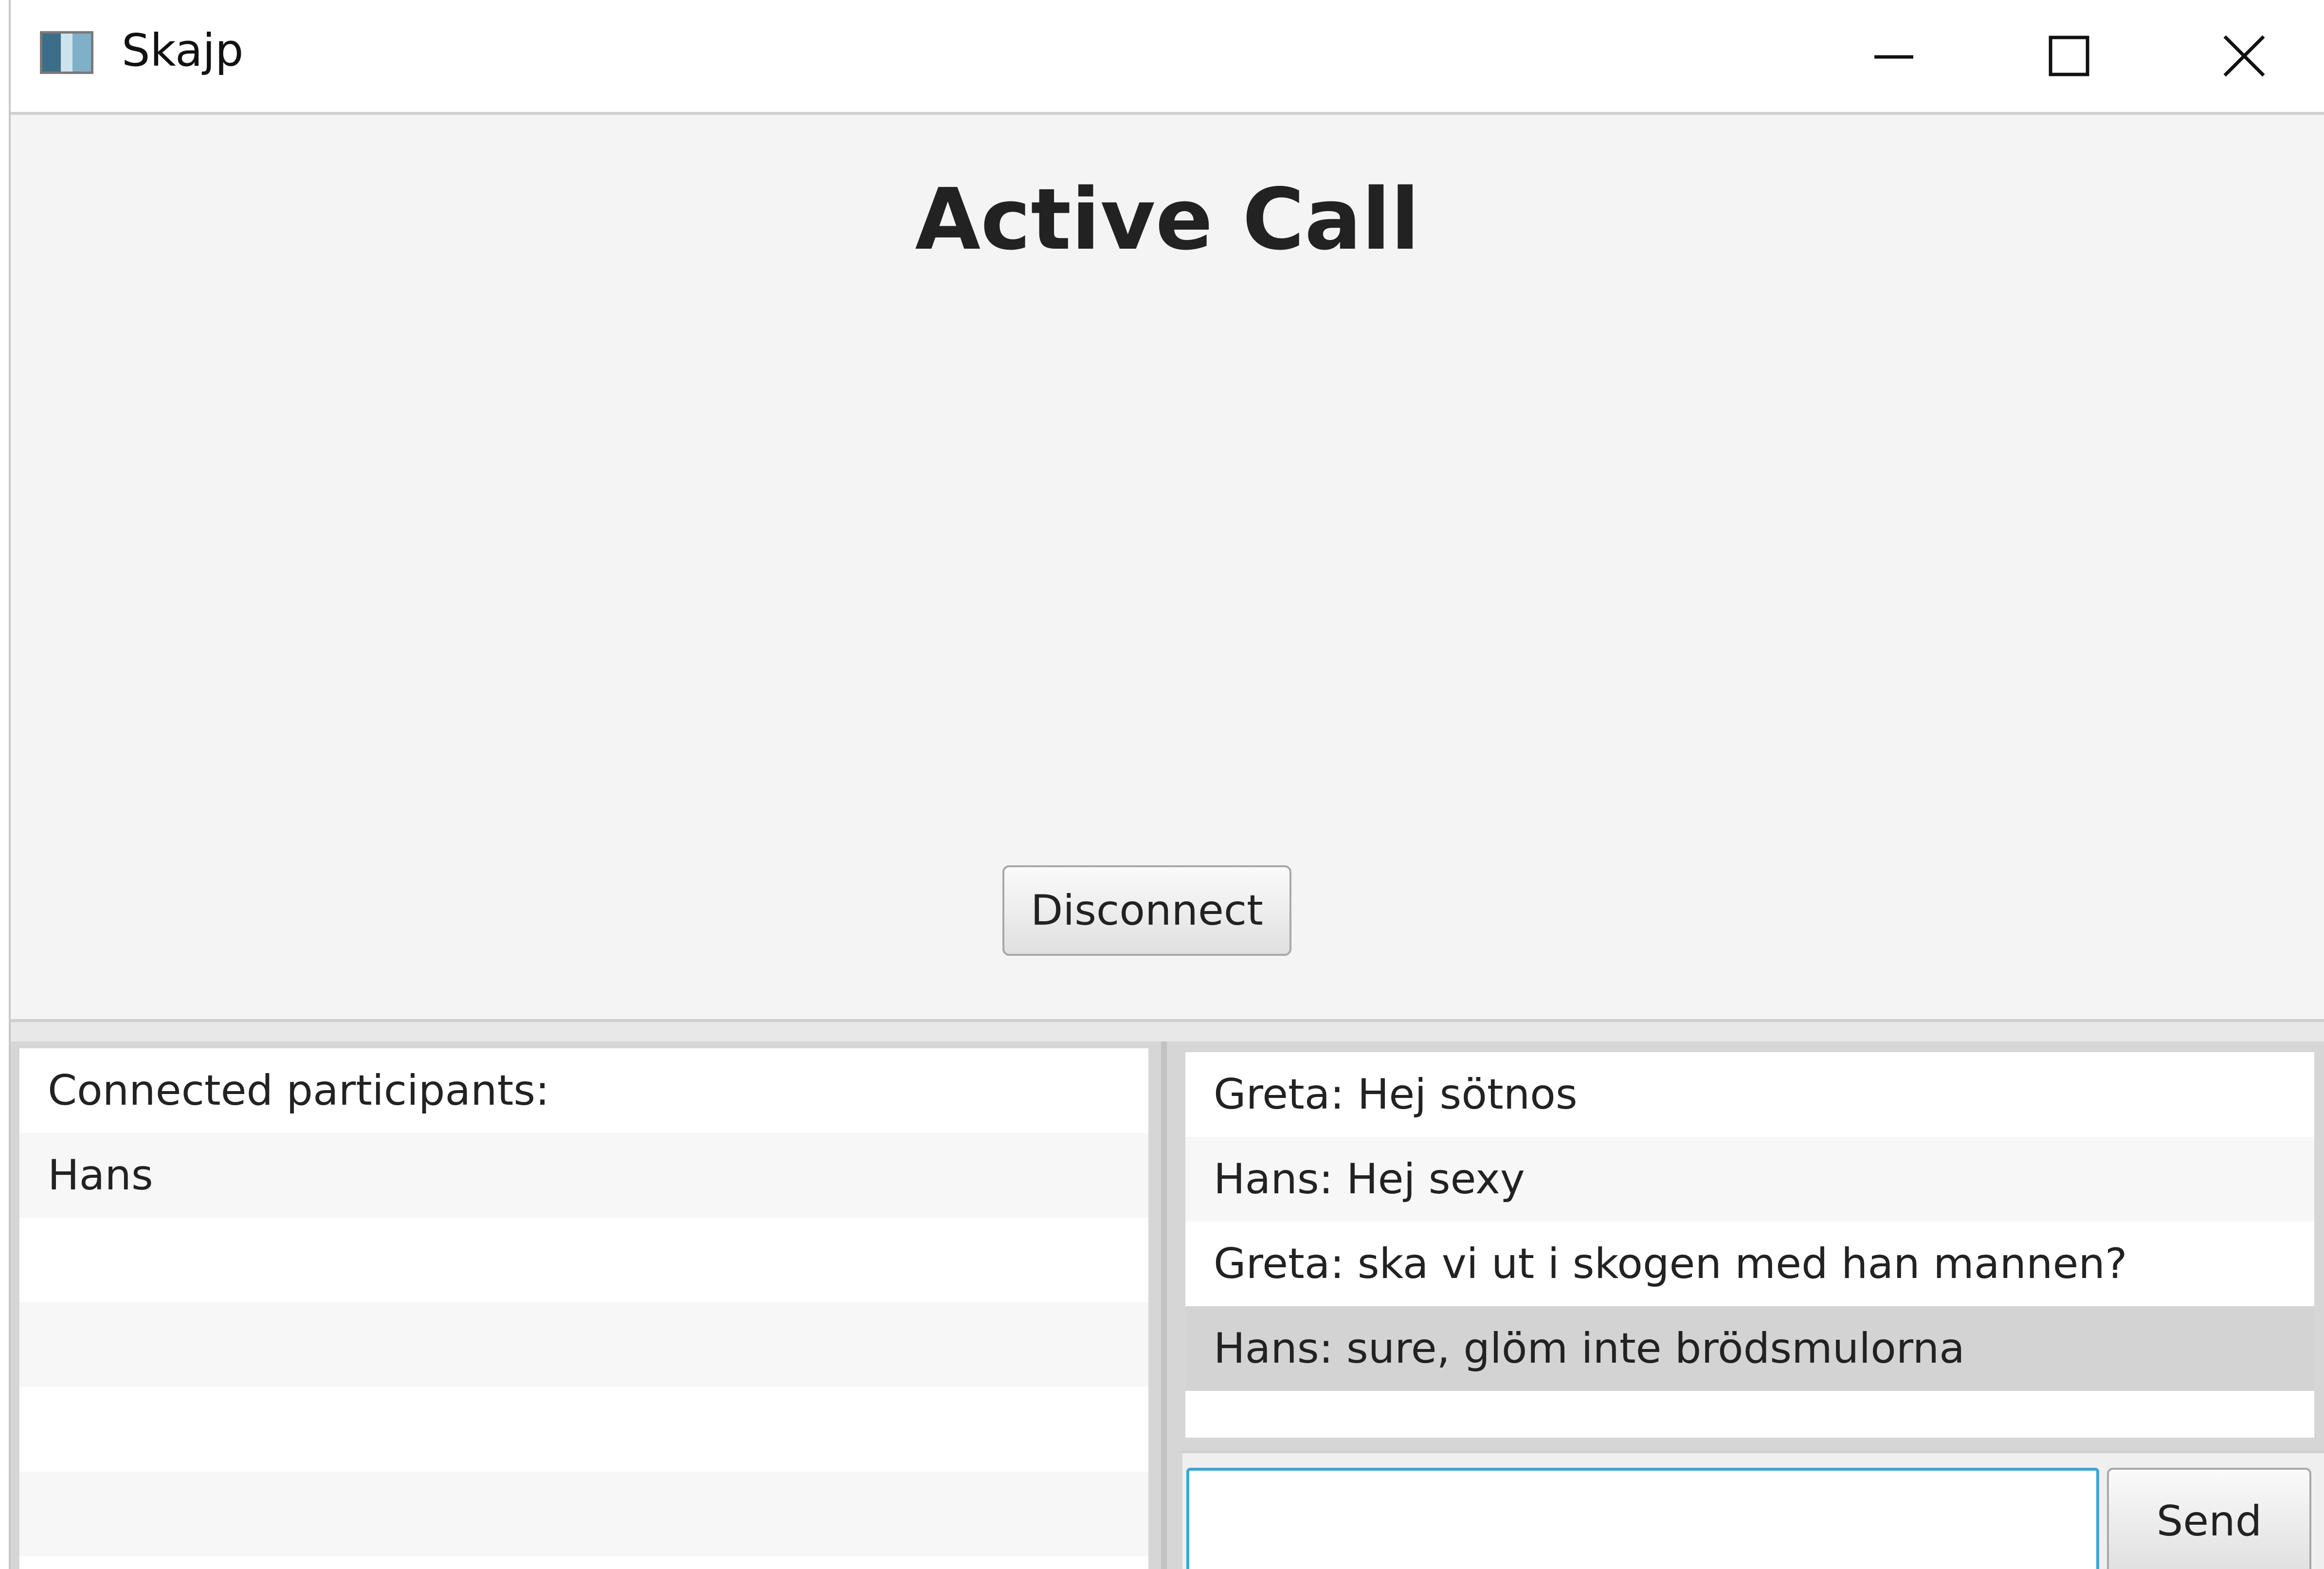  I want to click on maximize-icon, so click(2069, 56).